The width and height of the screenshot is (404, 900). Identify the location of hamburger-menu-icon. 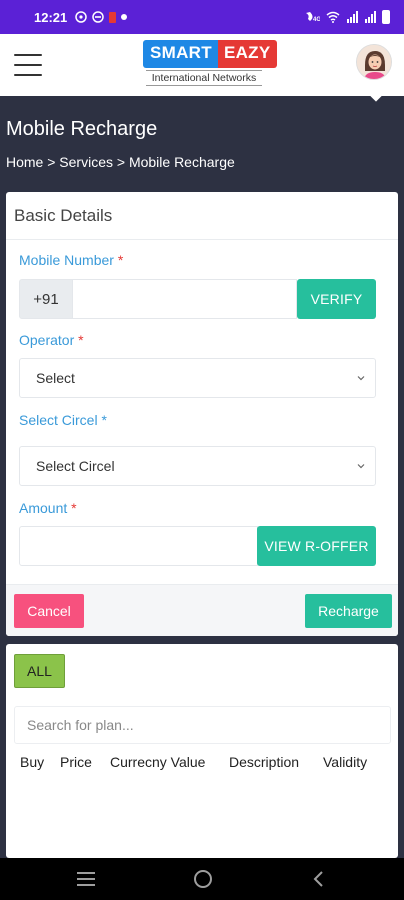
(28, 65).